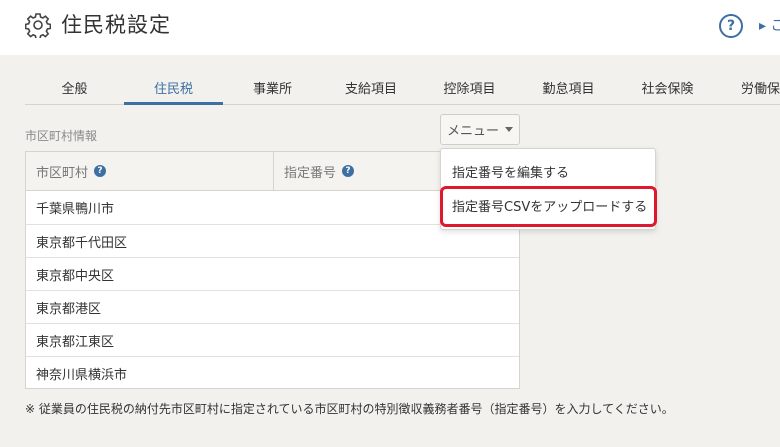 Image resolution: width=780 pixels, height=447 pixels. What do you see at coordinates (38, 25) in the screenshot?
I see `gear-icon` at bounding box center [38, 25].